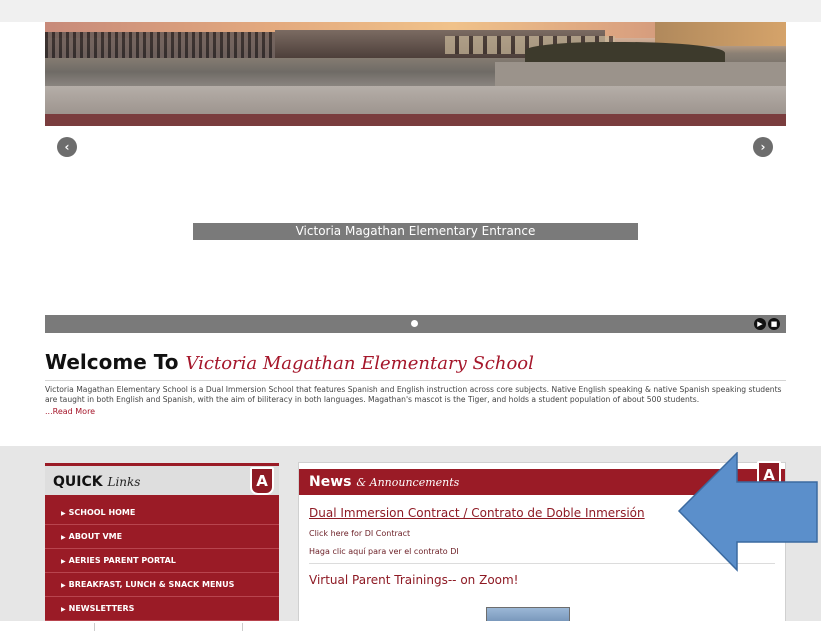  I want to click on quick-link-newsletters: ▶ NEWSLETTERS, so click(162, 609).